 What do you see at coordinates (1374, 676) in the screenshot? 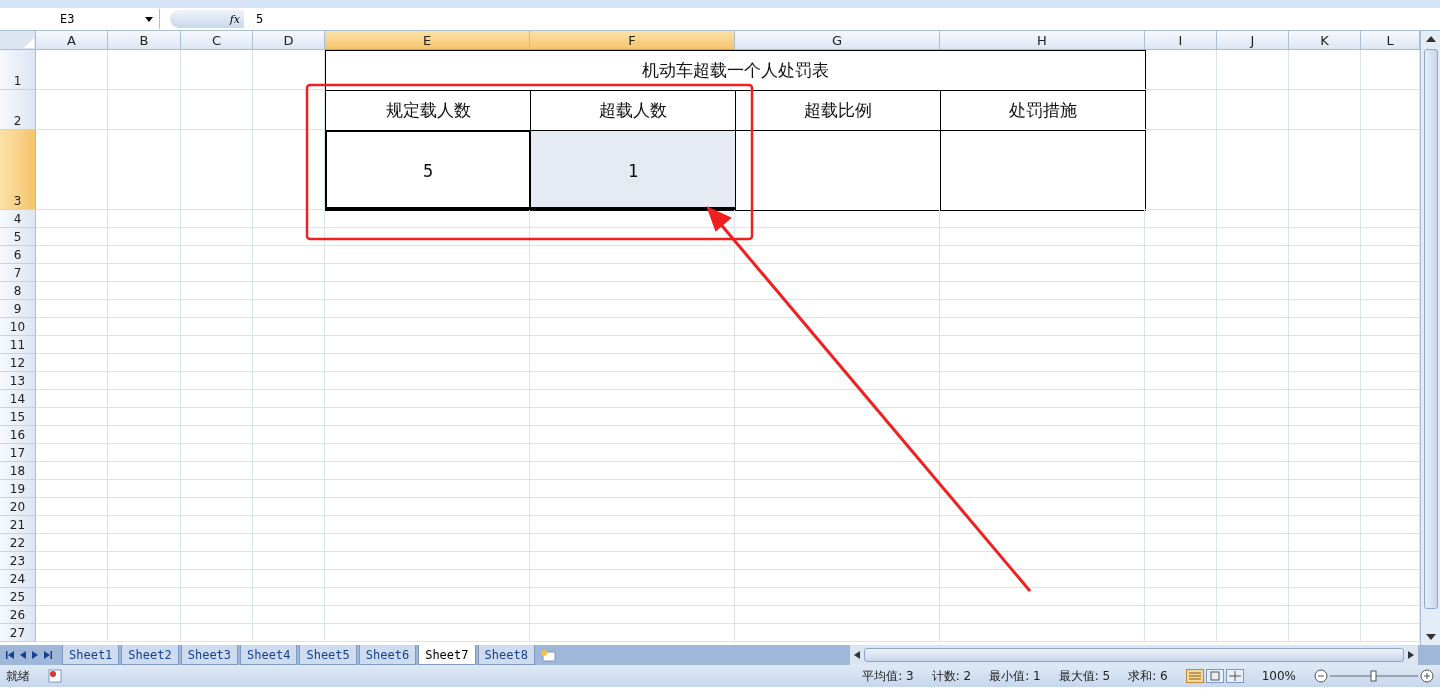
I see `zoom-slider-icon` at bounding box center [1374, 676].